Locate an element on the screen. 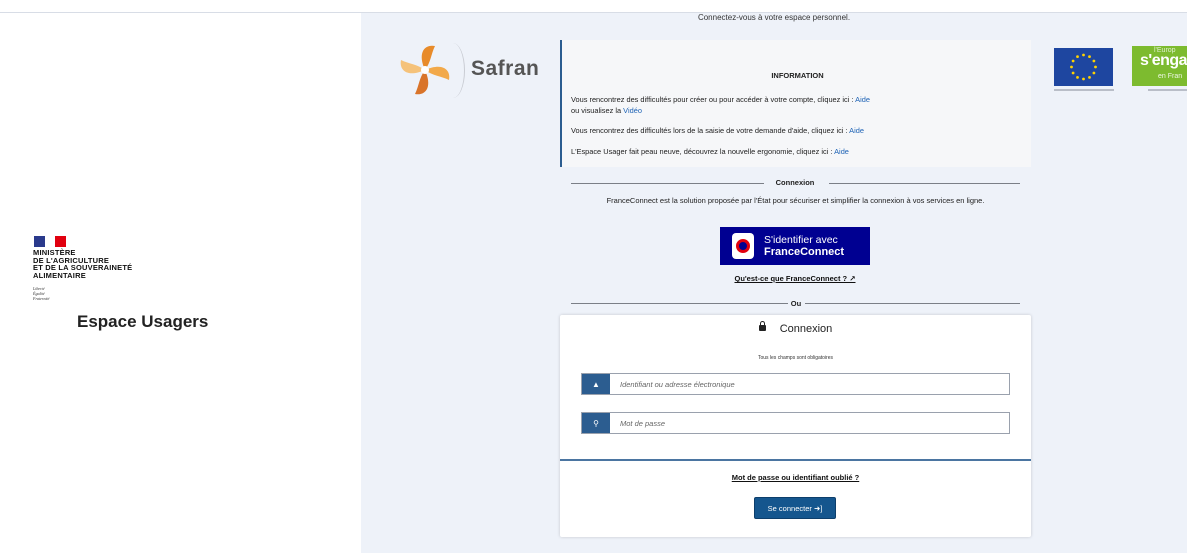 This screenshot has height=553, width=1187. eu-caption is located at coordinates (1084, 90).